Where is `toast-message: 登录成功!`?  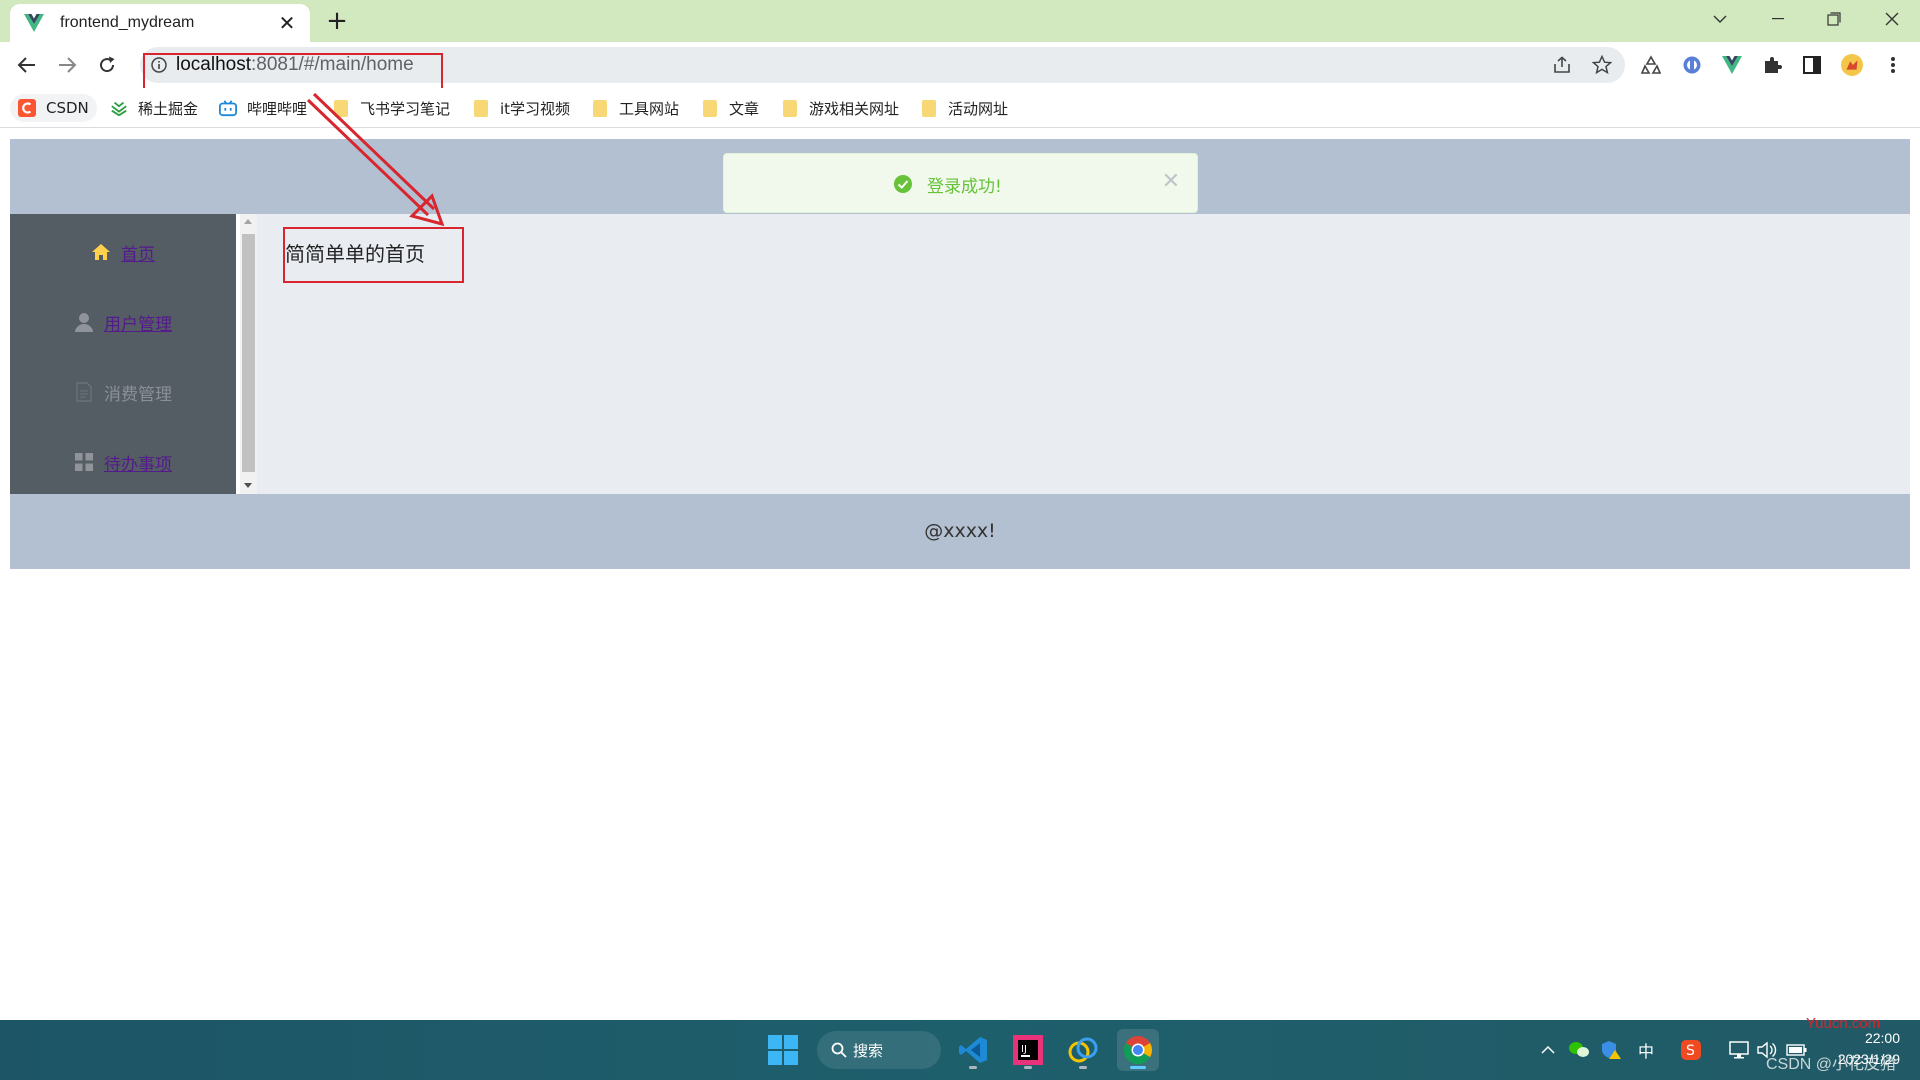 toast-message: 登录成功! is located at coordinates (964, 187).